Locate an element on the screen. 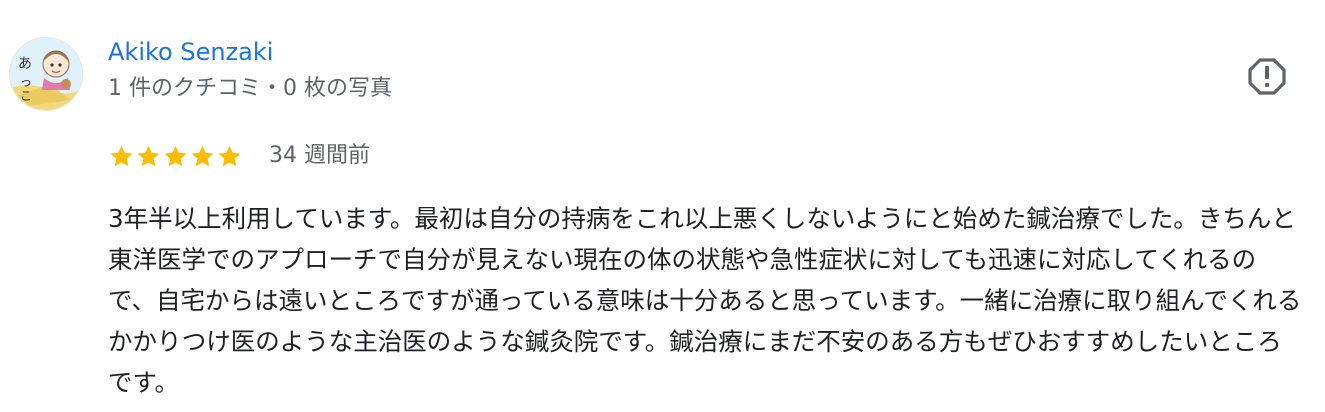  author-review-count: 1 件のクチコミ・0 枚の写真 is located at coordinates (250, 88).